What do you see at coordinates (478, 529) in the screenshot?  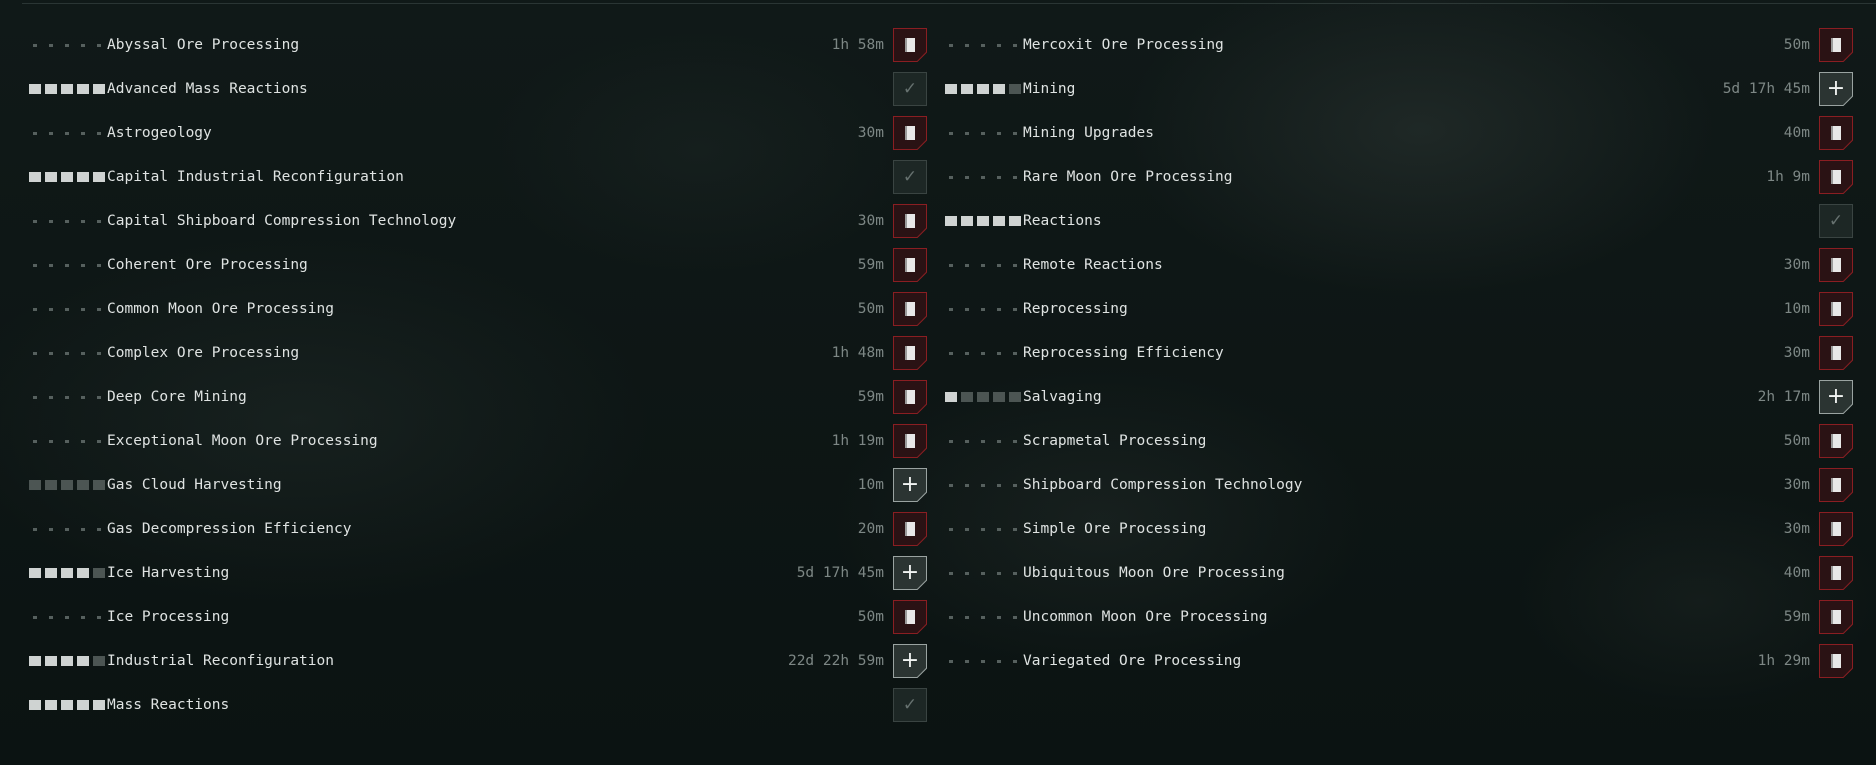 I see `skill-row-gas-decompression-efficiency: Gas Decompression Efficiency 20m` at bounding box center [478, 529].